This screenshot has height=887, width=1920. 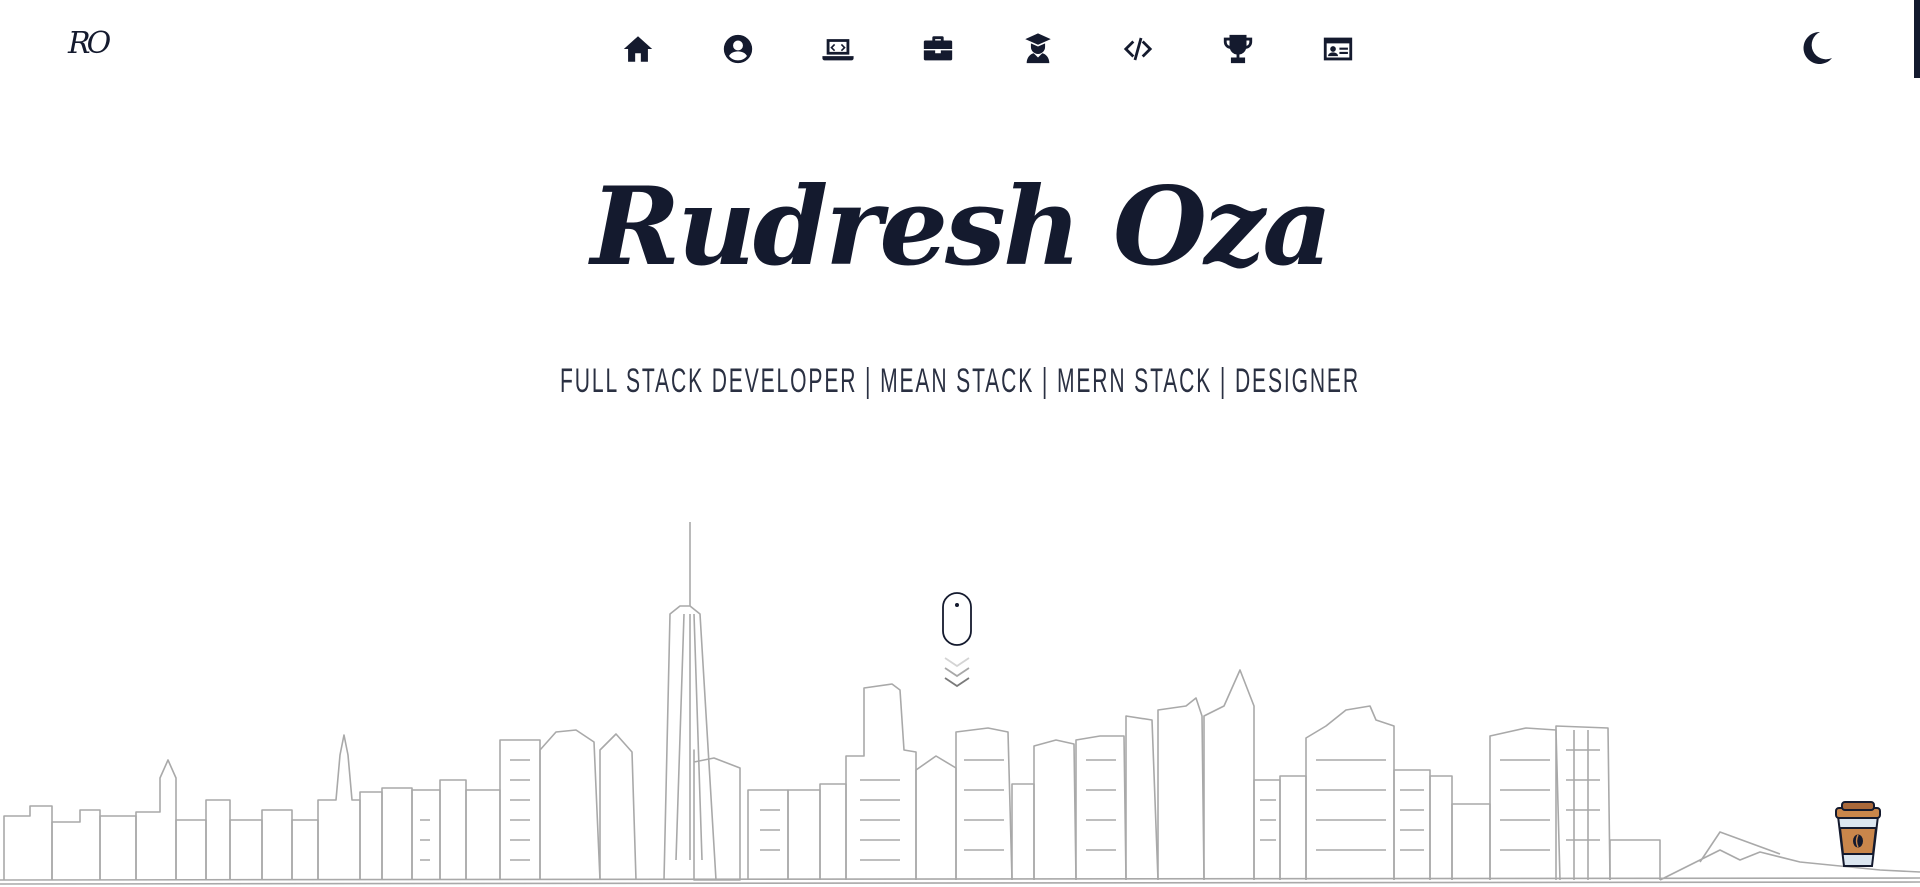 I want to click on nav-home, so click(x=638, y=49).